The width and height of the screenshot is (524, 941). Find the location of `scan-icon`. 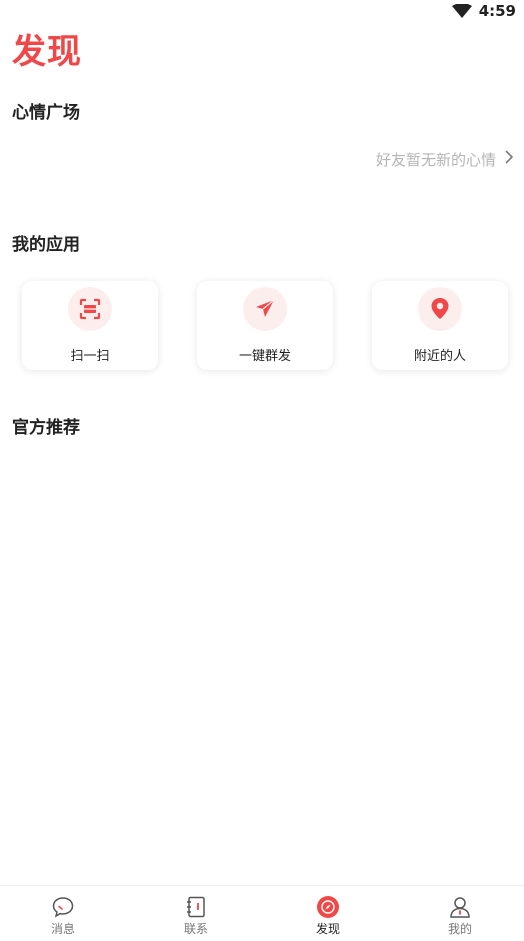

scan-icon is located at coordinates (90, 309).